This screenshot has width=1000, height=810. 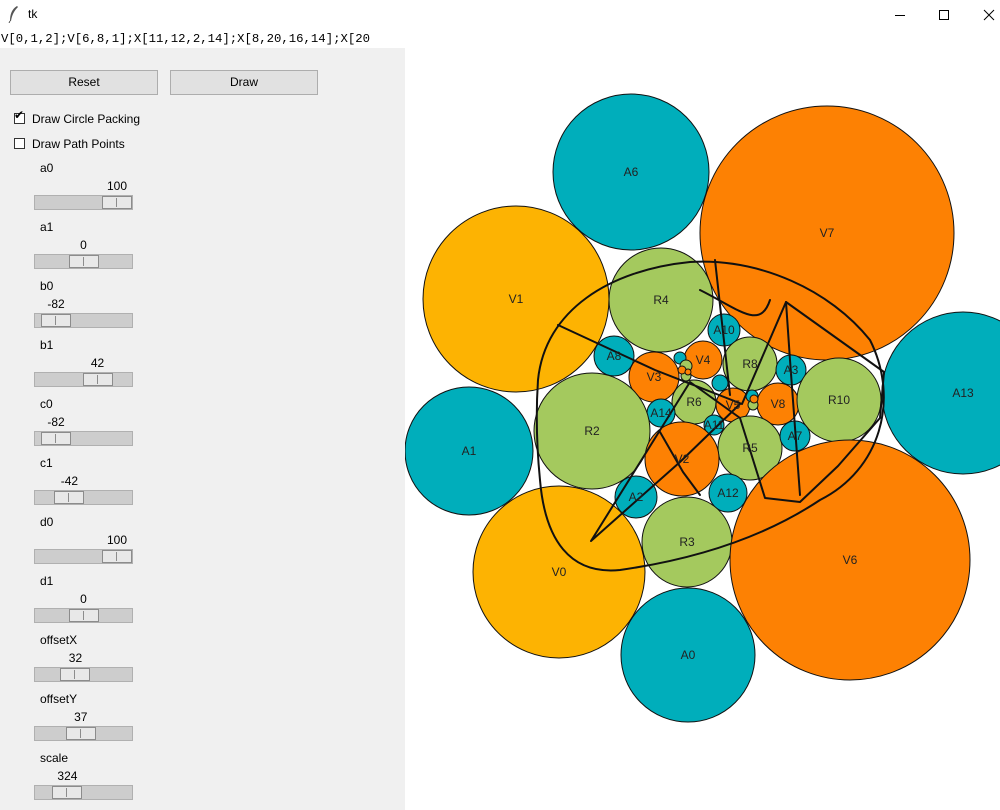 What do you see at coordinates (69, 481) in the screenshot?
I see `slider-value: -42` at bounding box center [69, 481].